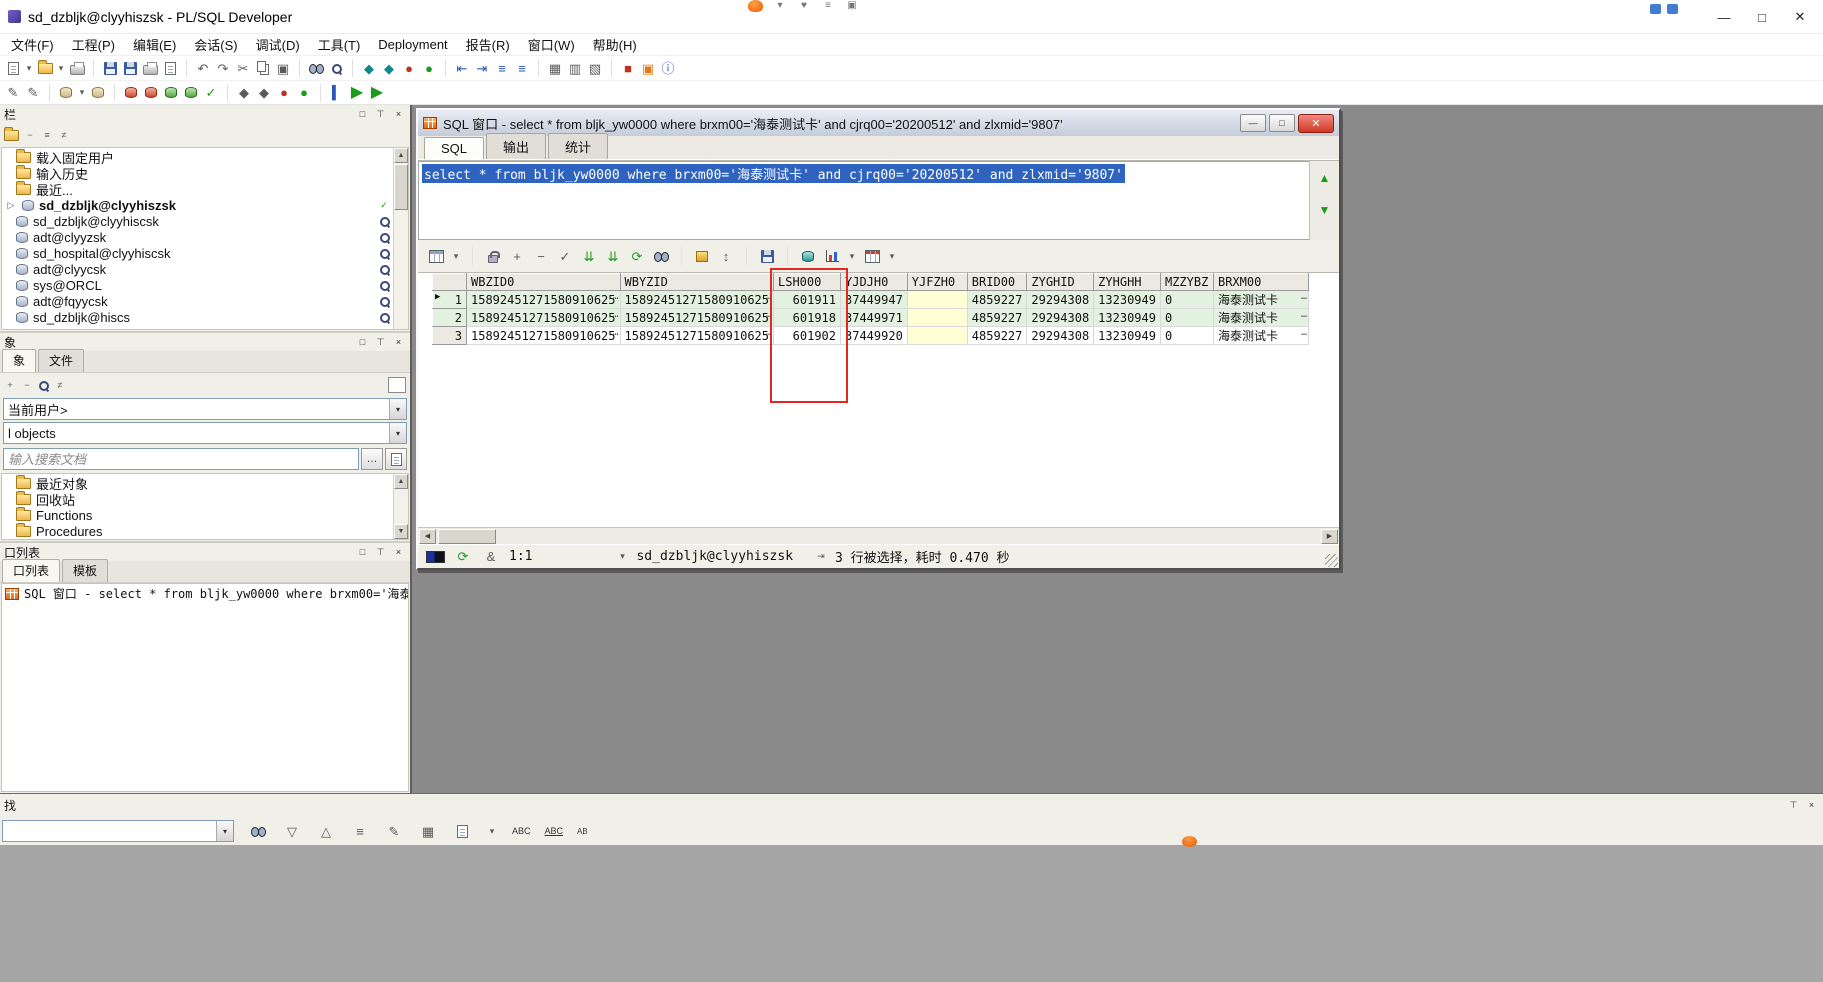 This screenshot has height=982, width=1823. I want to click on exec-bar-icon: ▍, so click(337, 92).